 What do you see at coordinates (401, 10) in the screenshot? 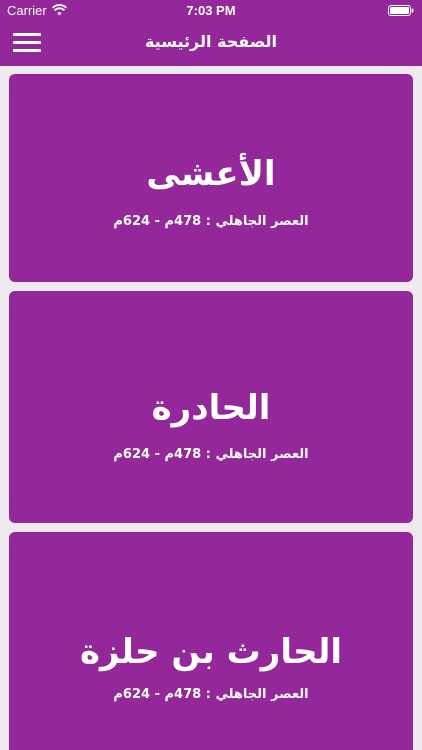
I see `battery-icon` at bounding box center [401, 10].